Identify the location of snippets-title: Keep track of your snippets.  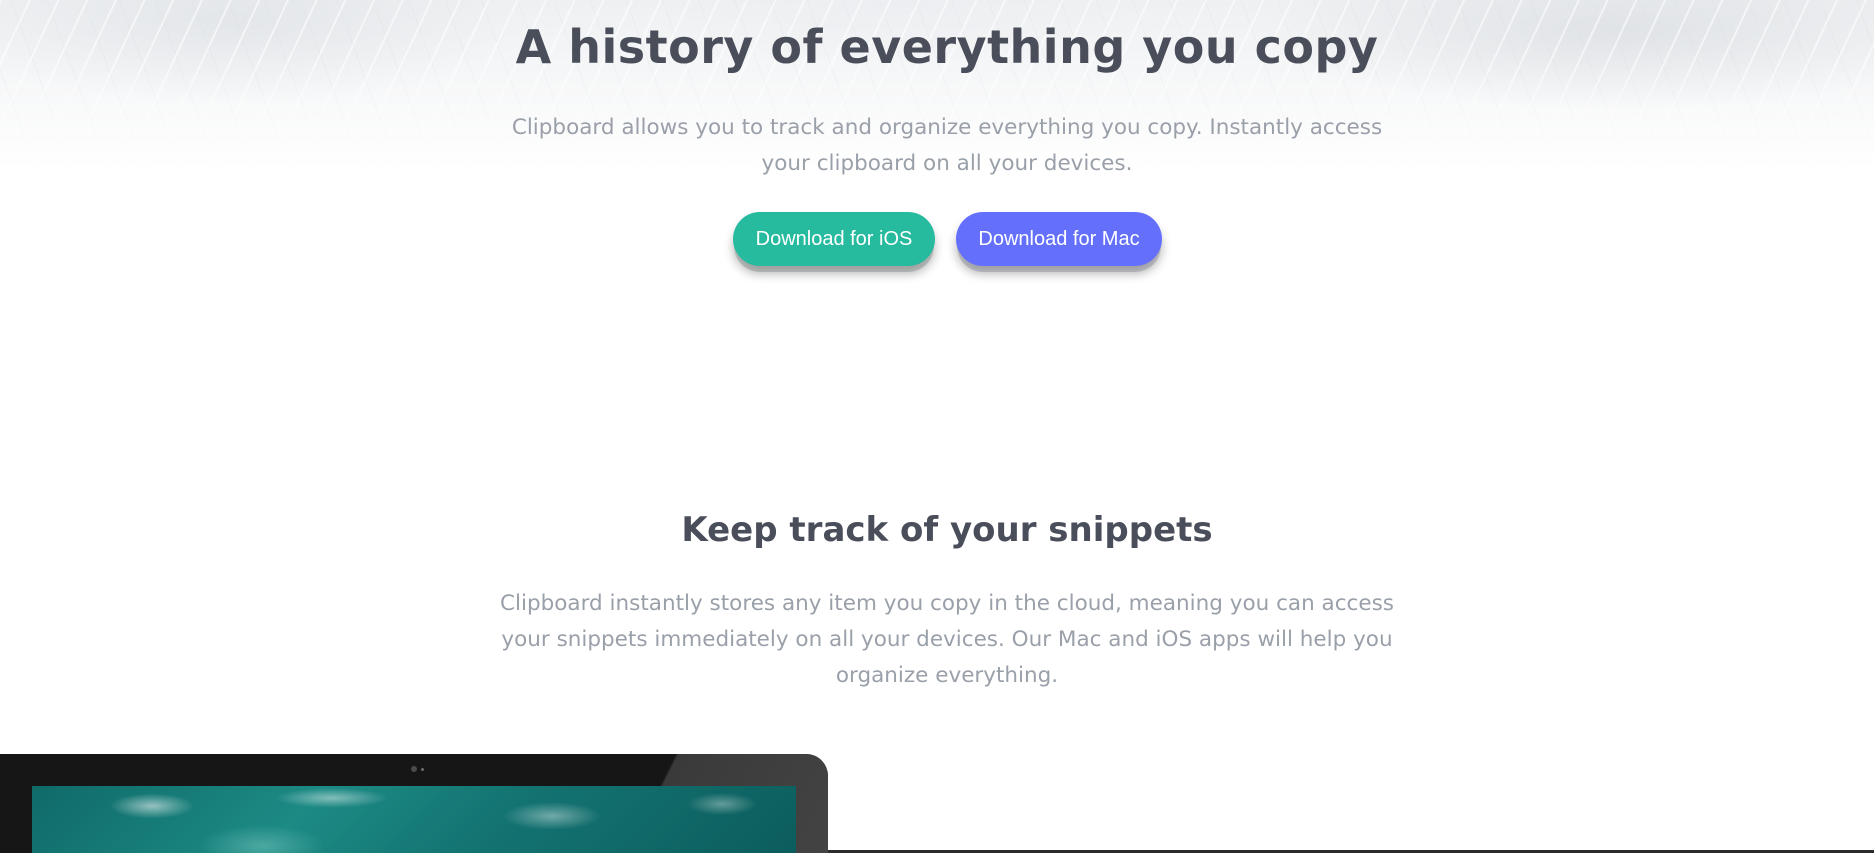
(947, 530).